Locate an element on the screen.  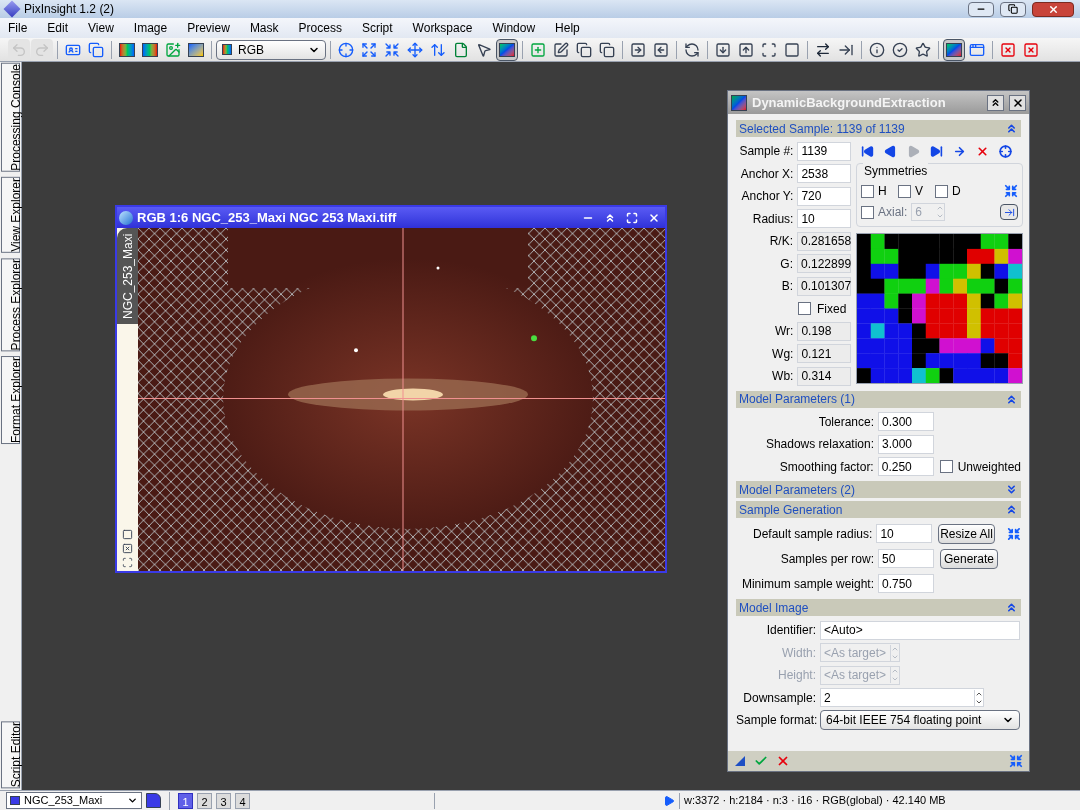
play-icon is located at coordinates (669, 800).